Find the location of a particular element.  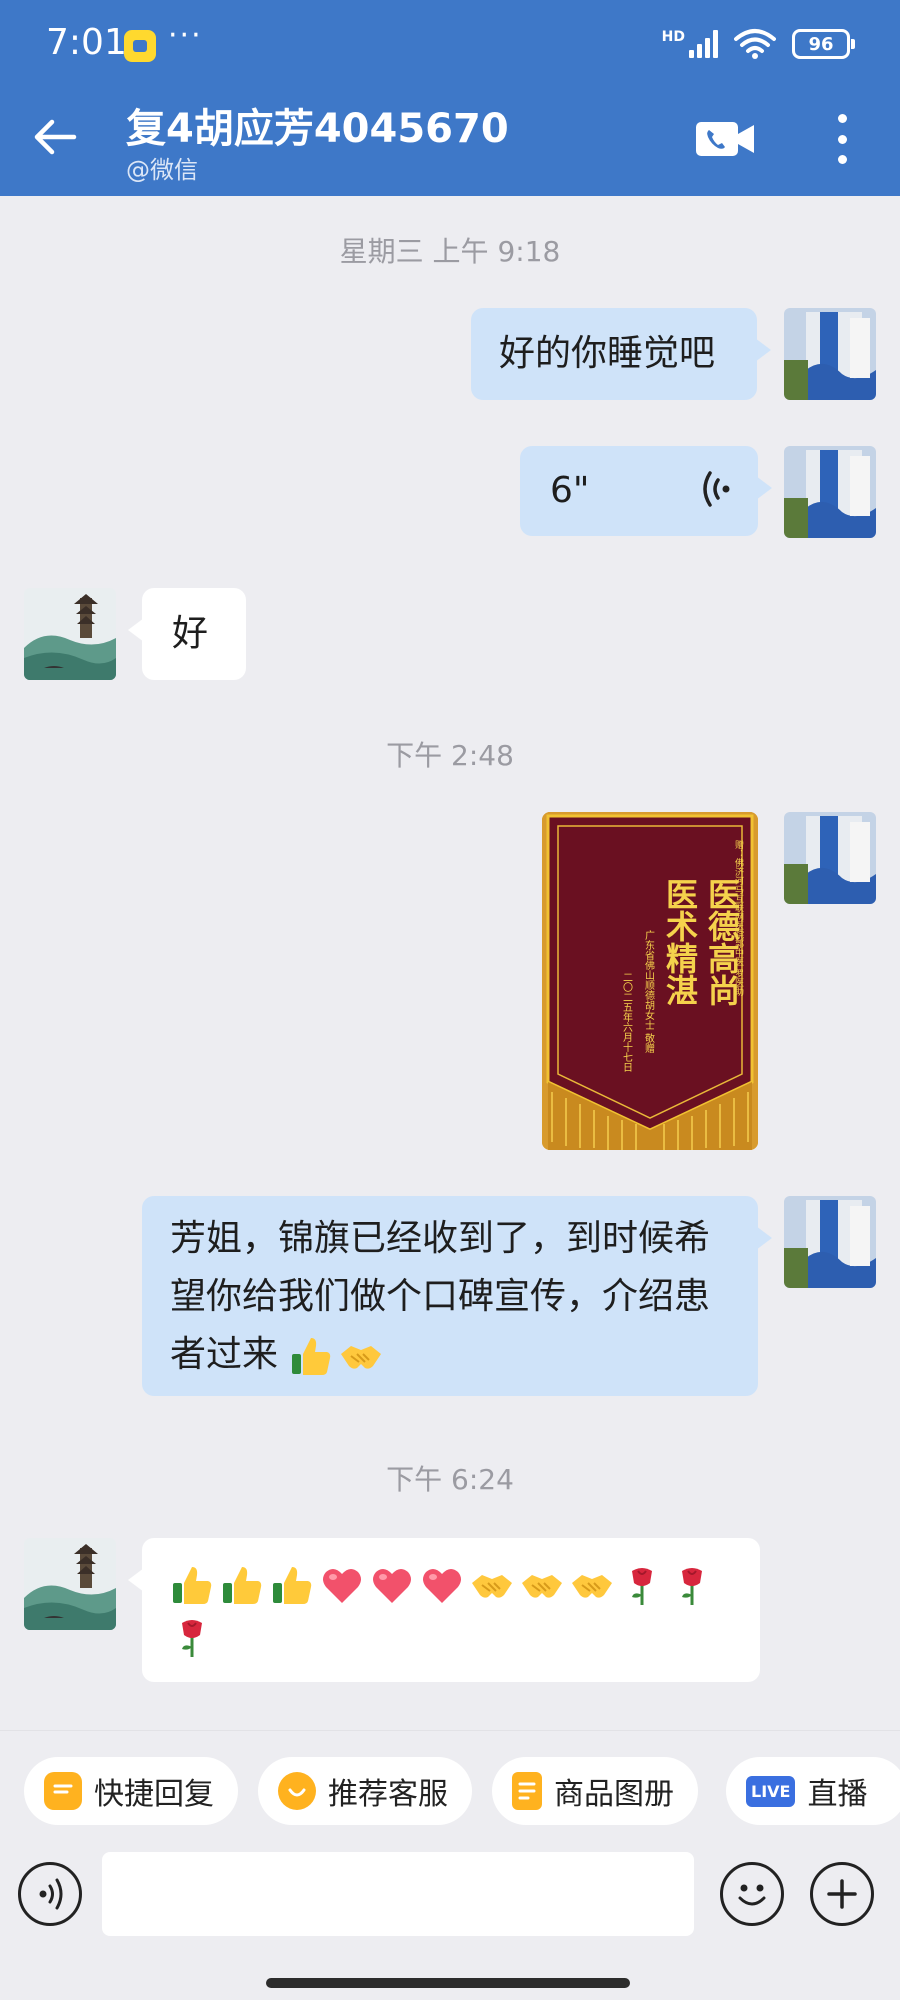

message-bubble-sent: 好的你睡觉吧 is located at coordinates (621, 354).